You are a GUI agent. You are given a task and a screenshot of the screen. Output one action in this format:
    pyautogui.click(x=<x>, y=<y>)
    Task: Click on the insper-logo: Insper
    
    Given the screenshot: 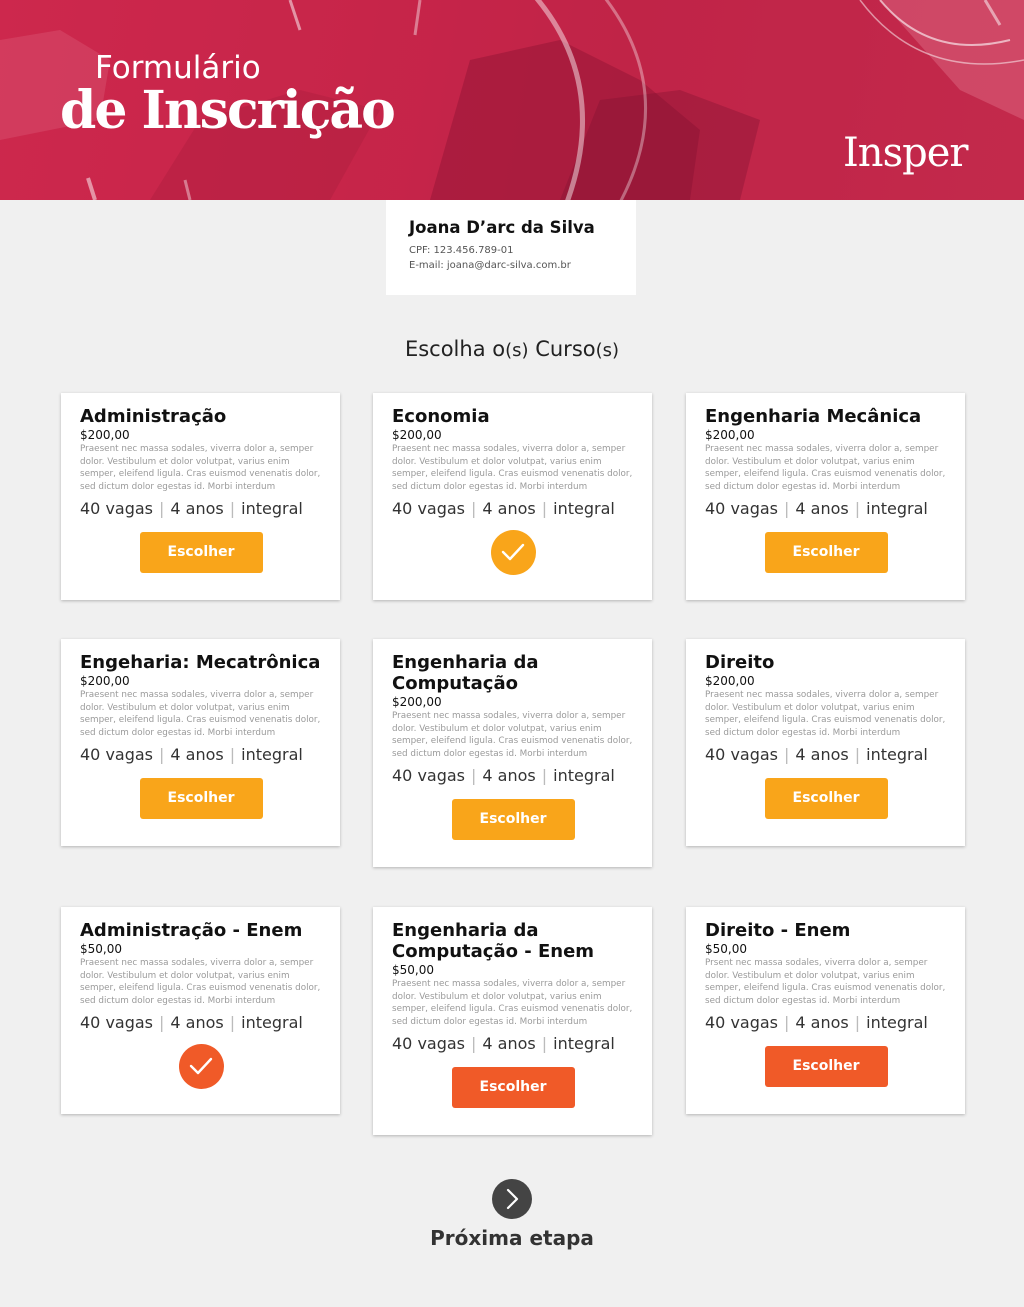 What is the action you would take?
    pyautogui.click(x=905, y=153)
    